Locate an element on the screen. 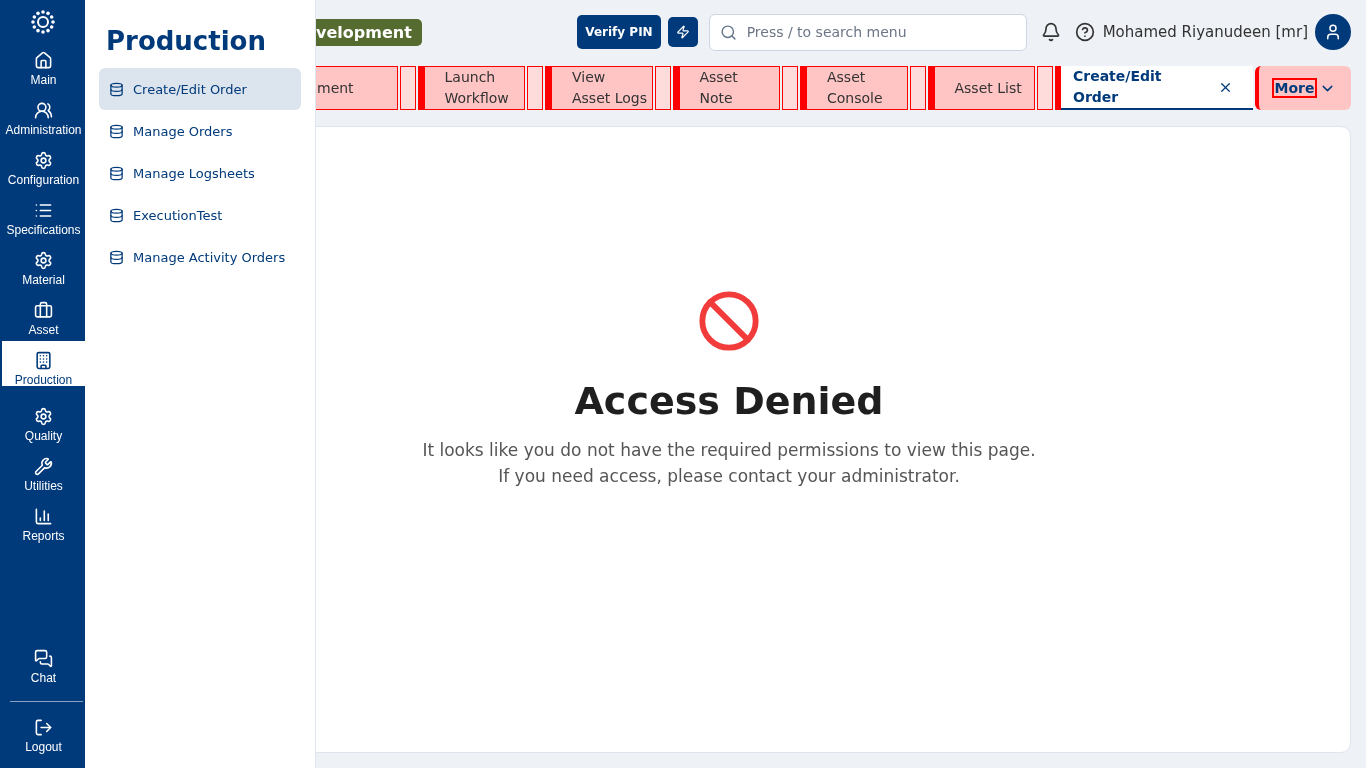 This screenshot has height=768, width=1366. search-icon is located at coordinates (728, 32).